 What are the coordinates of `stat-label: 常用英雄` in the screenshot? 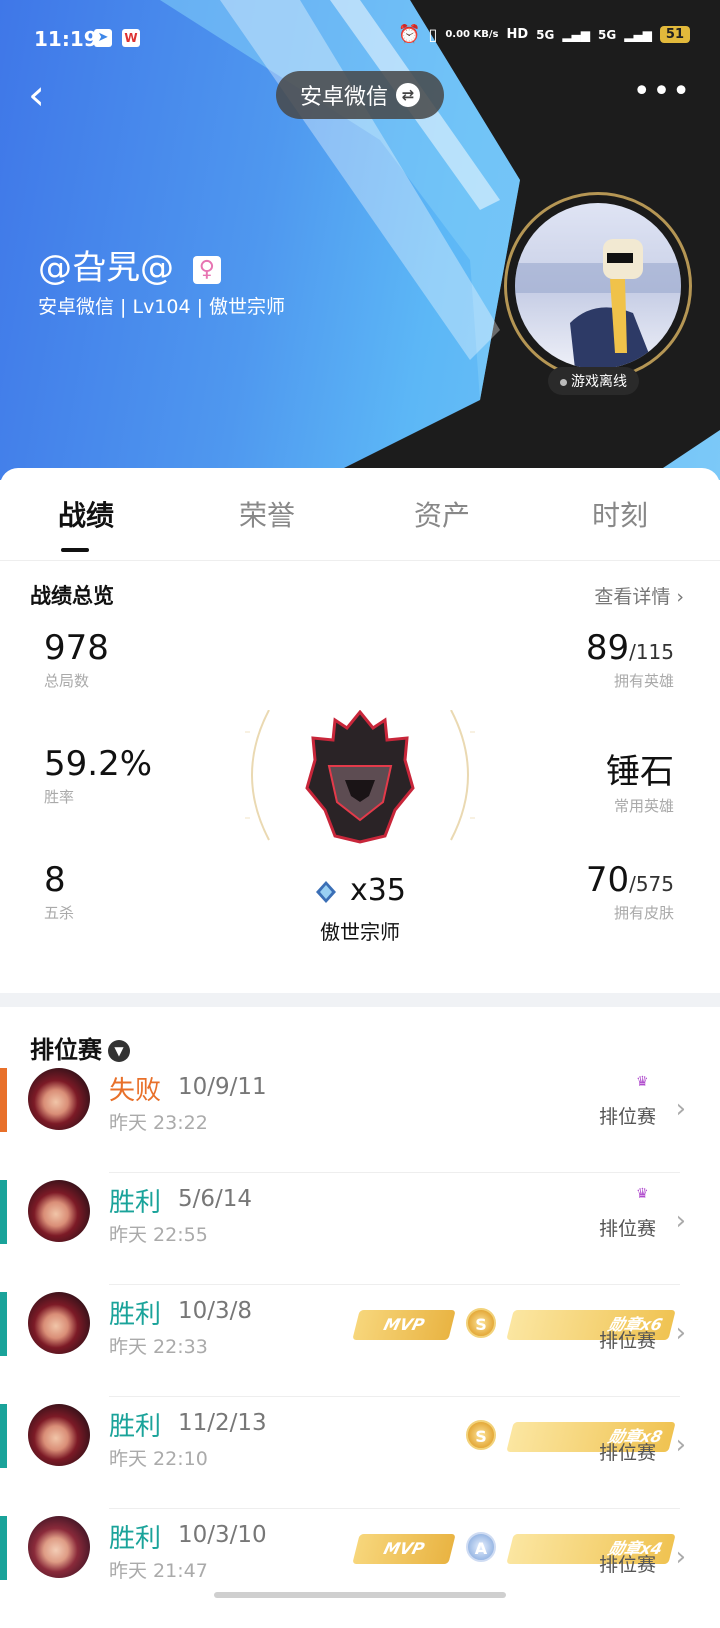 It's located at (643, 806).